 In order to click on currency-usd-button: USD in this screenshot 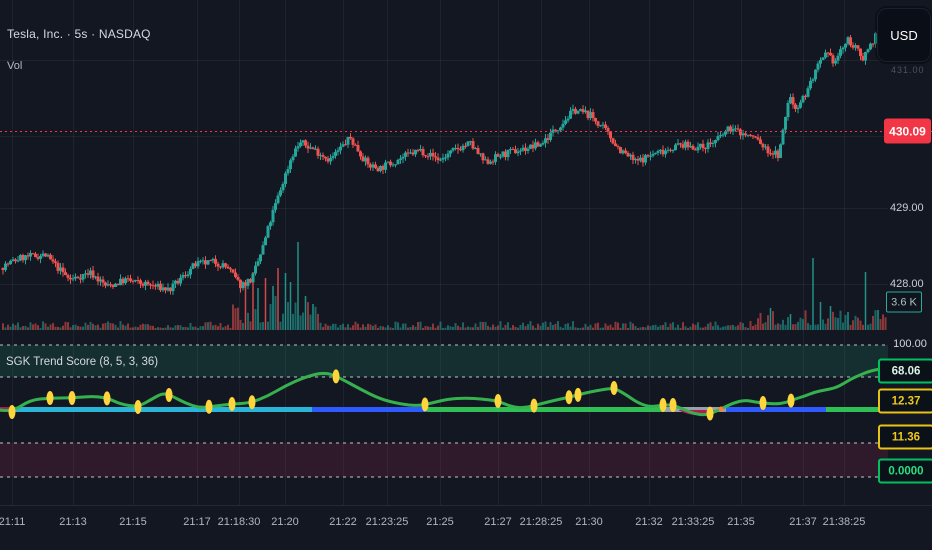, I will do `click(904, 35)`.